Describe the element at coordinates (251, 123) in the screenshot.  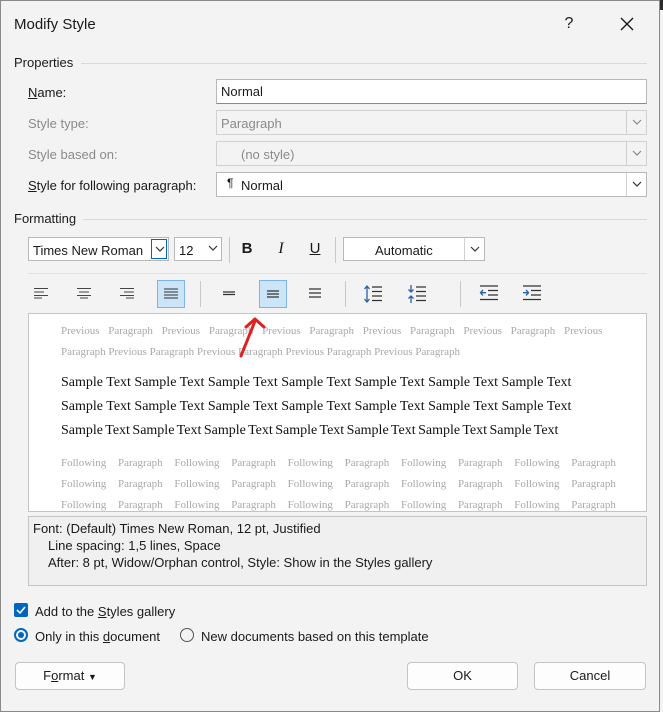
I see `style-type-value: Paragraph` at that location.